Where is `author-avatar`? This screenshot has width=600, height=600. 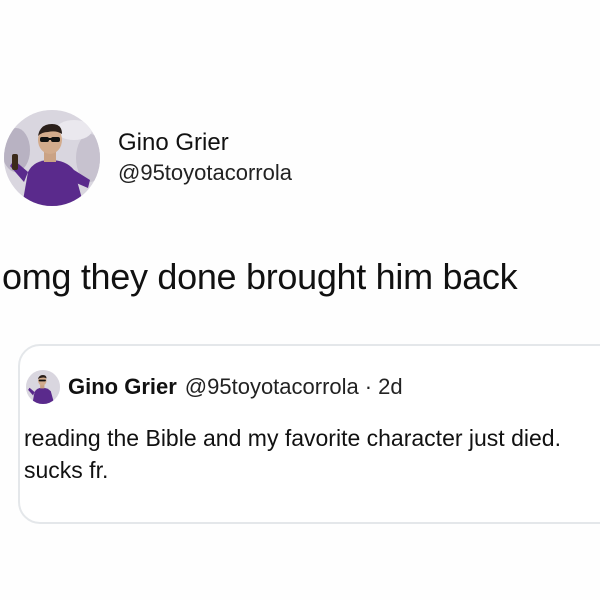 author-avatar is located at coordinates (52, 158).